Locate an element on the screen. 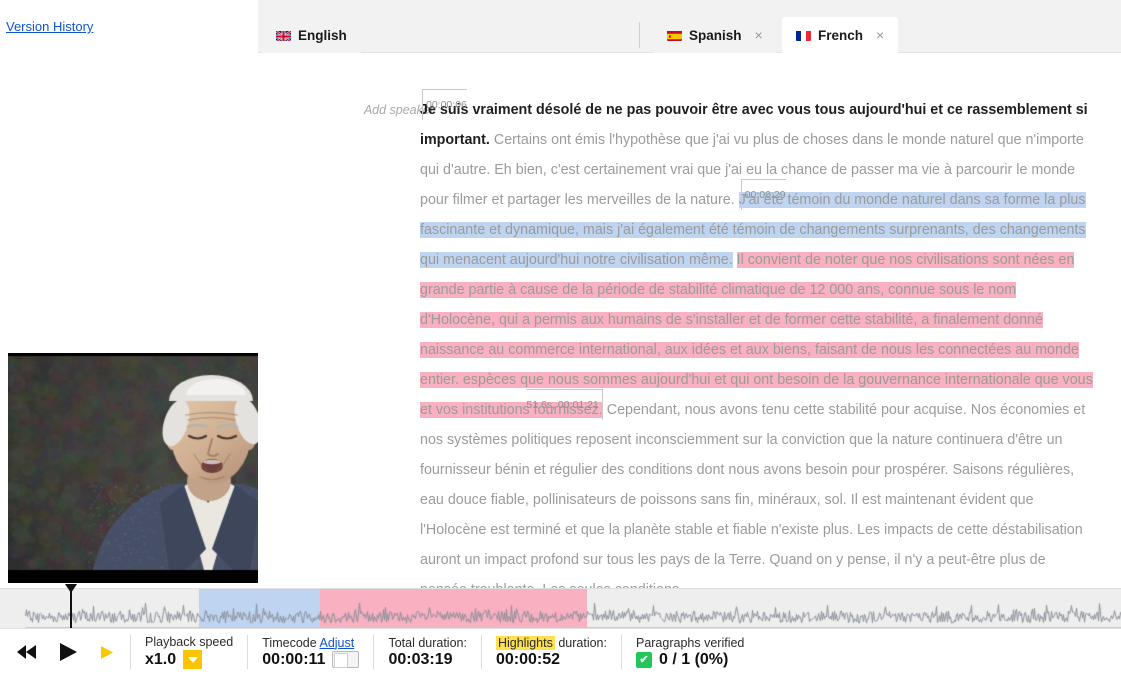 The width and height of the screenshot is (1121, 675). audio-waveform is located at coordinates (560, 606).